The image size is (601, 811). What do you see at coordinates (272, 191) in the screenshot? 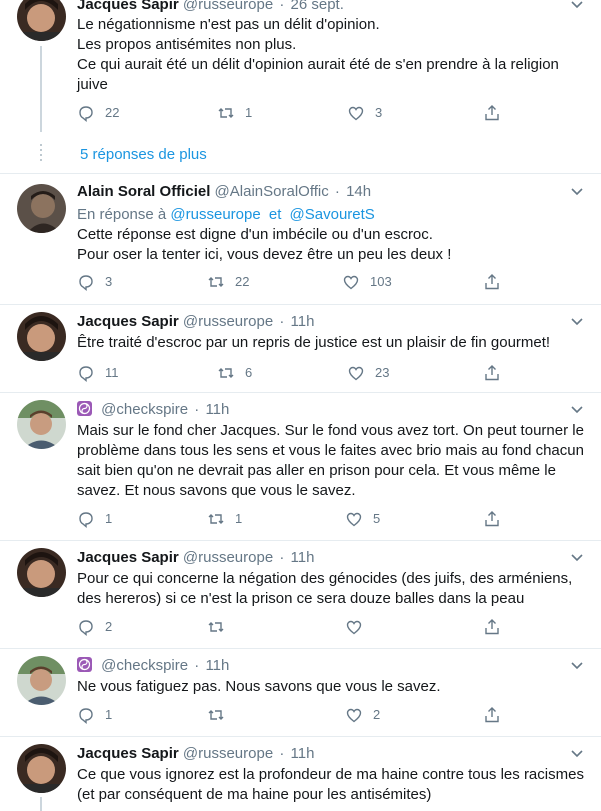
I see `author-handle: @AlainSoralOffic` at bounding box center [272, 191].